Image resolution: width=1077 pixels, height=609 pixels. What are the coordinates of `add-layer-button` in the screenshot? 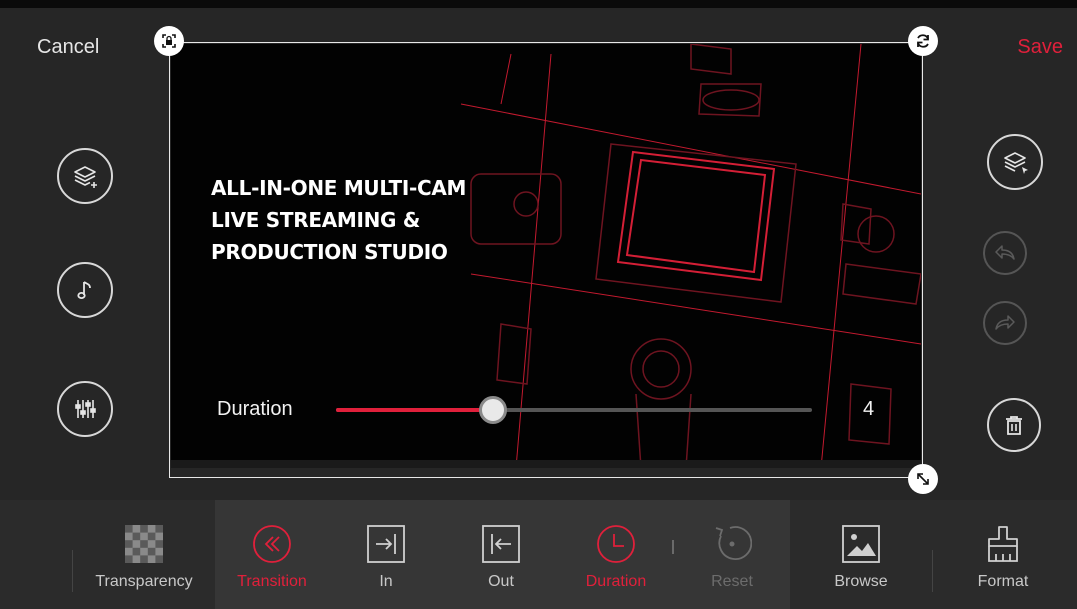 It's located at (85, 176).